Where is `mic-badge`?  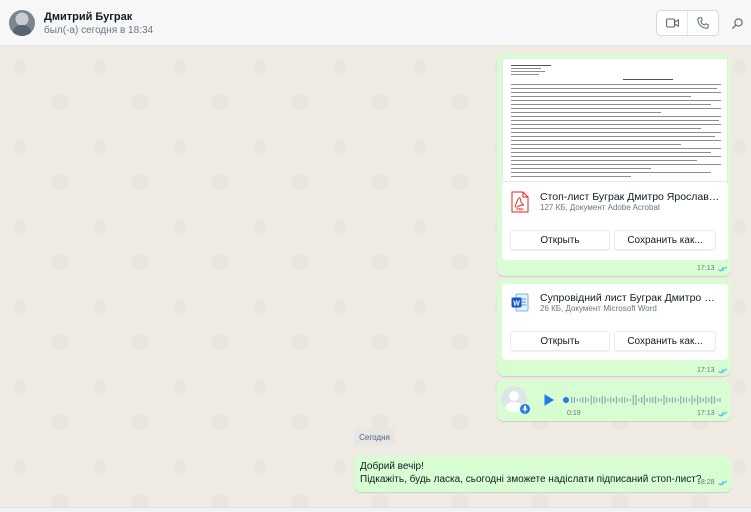
mic-badge is located at coordinates (525, 409).